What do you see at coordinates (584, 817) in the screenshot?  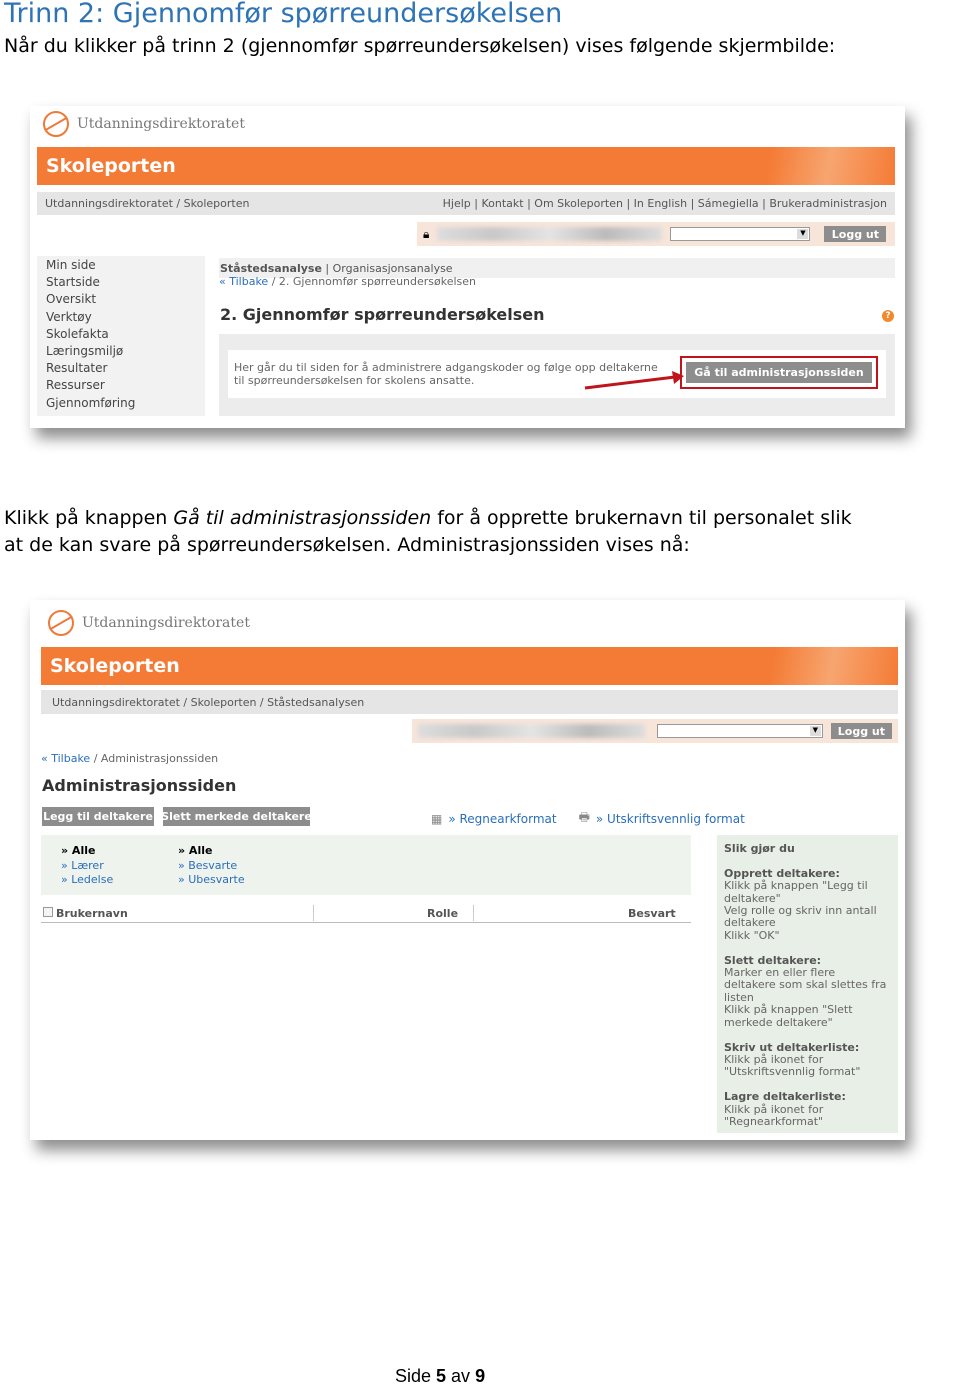 I see `print-icon: 🖶︎` at bounding box center [584, 817].